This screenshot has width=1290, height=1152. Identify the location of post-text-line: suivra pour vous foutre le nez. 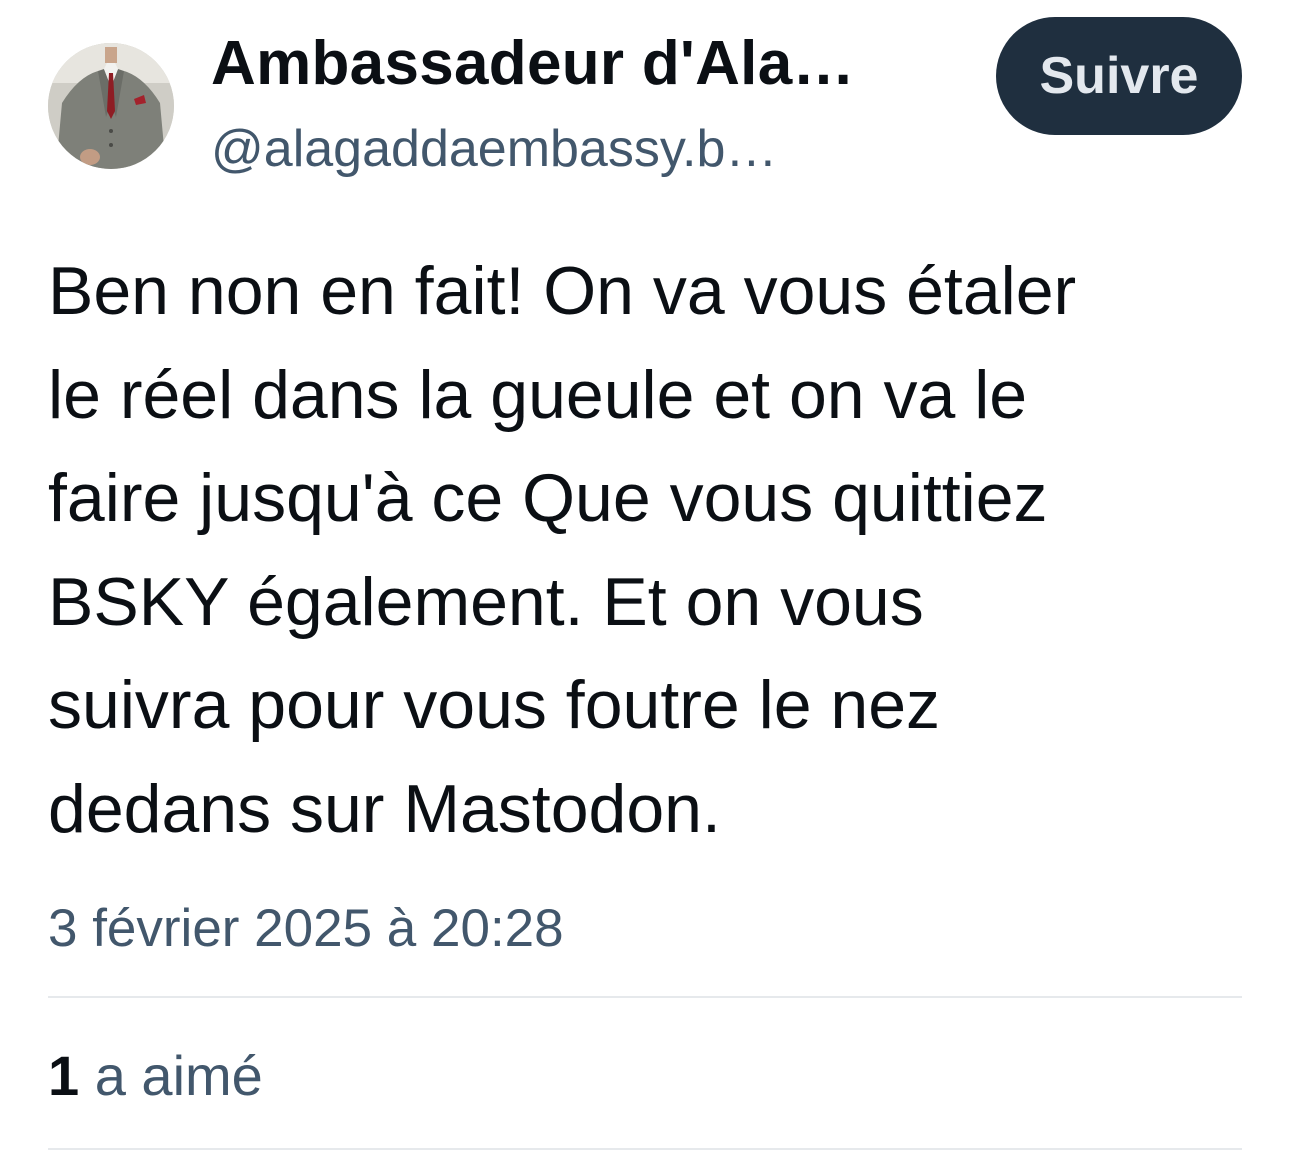
(494, 705).